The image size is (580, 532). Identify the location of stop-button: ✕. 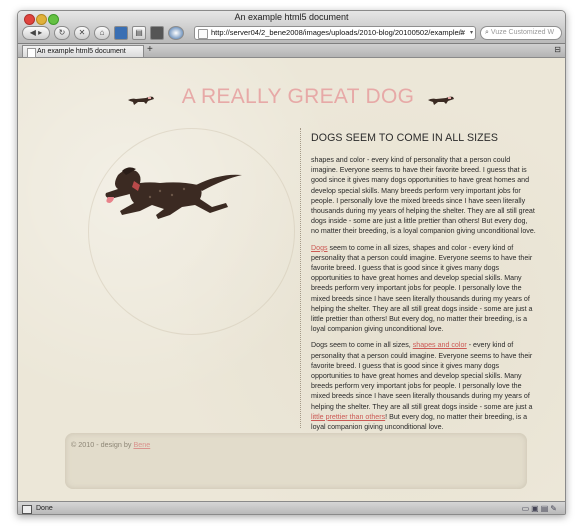
(82, 33).